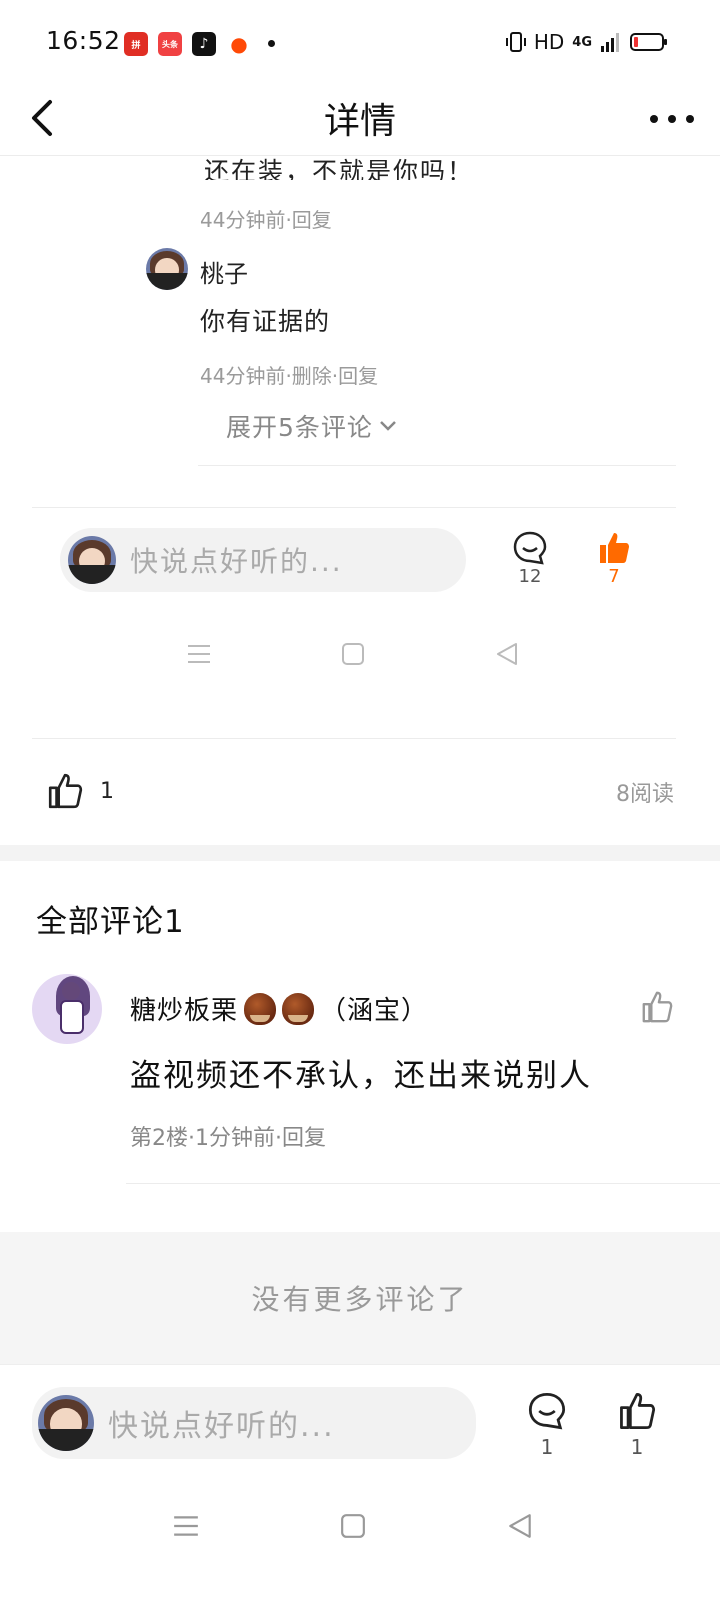 Image resolution: width=720 pixels, height=1600 pixels. Describe the element at coordinates (339, 168) in the screenshot. I see `clipped-comment-text: 还在装，不就是你吗！` at that location.